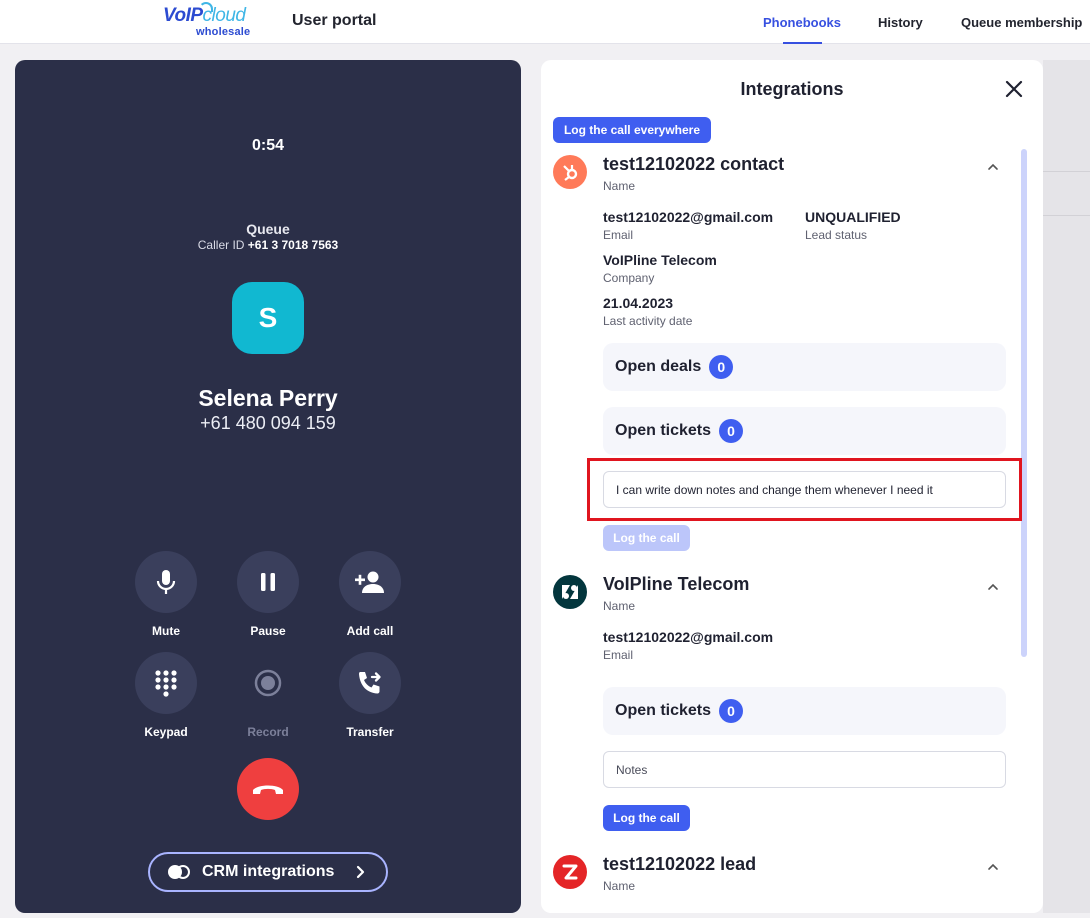 The image size is (1090, 918). I want to click on microphone-icon, so click(166, 582).